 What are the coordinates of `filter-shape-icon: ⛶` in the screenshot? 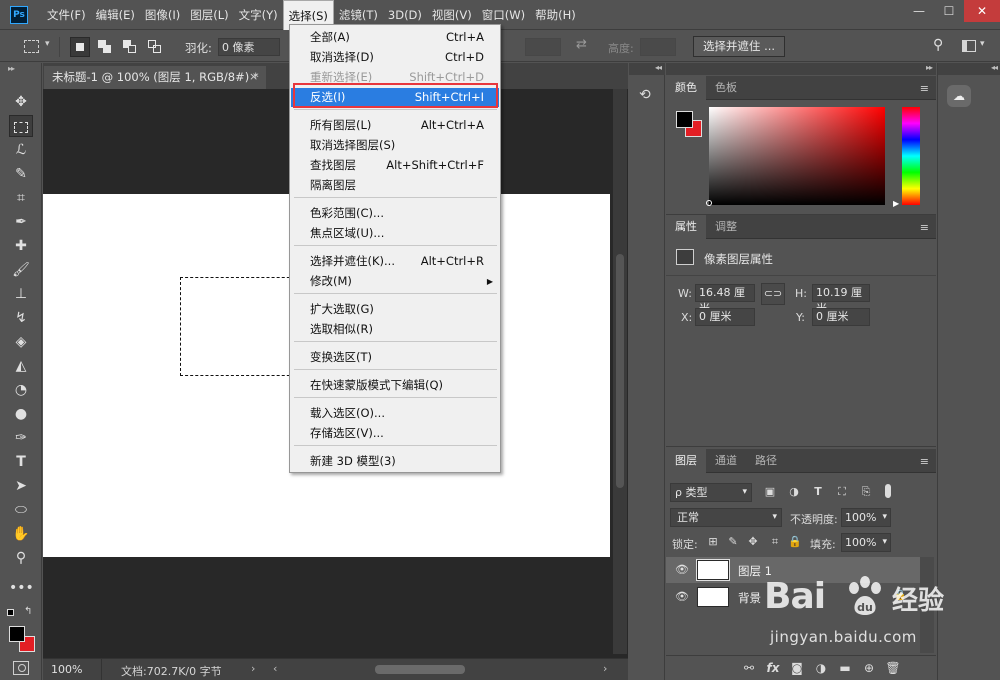 It's located at (842, 492).